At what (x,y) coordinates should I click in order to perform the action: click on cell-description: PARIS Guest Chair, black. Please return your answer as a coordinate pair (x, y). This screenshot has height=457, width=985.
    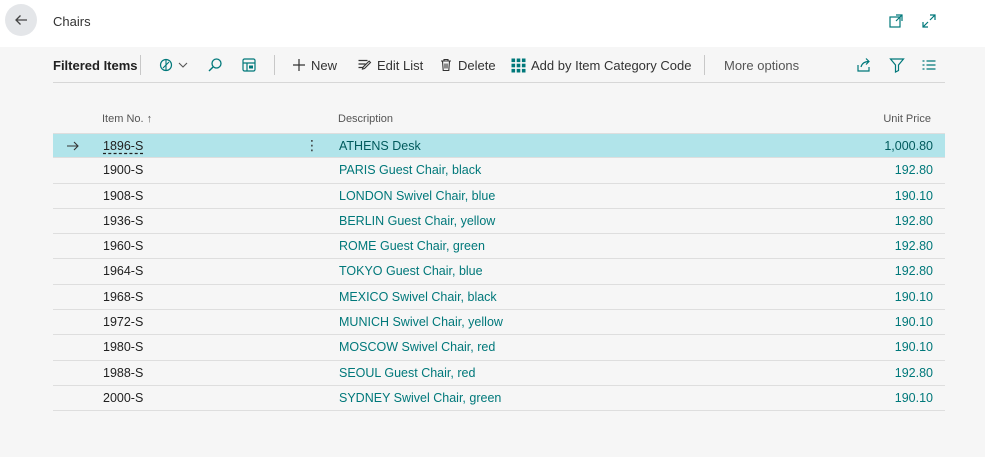
    Looking at the image, I should click on (410, 170).